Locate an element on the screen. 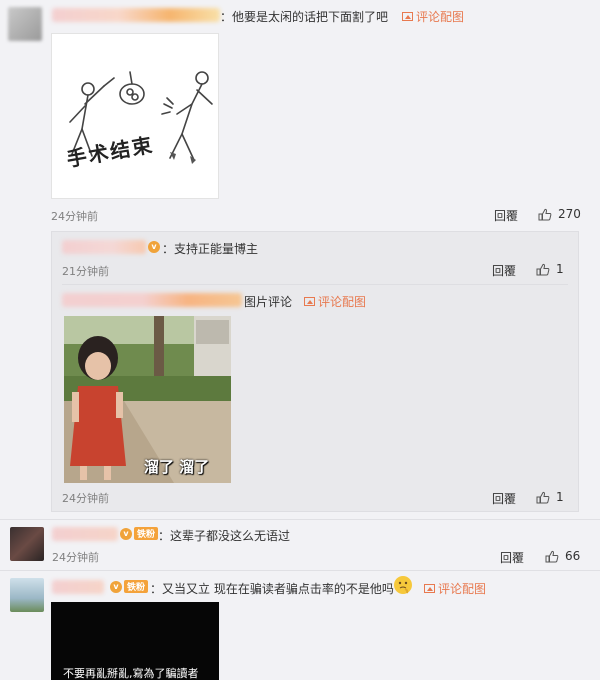  like-button: 66 is located at coordinates (562, 556).